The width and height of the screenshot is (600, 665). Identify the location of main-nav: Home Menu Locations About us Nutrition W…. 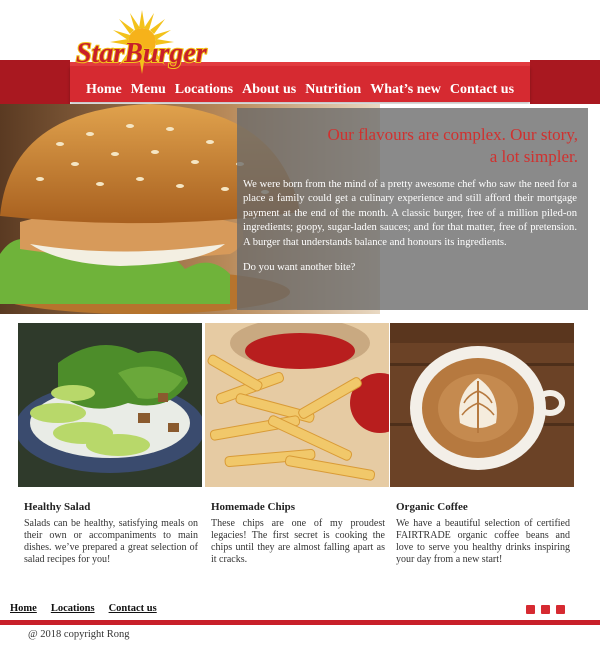
(304, 90).